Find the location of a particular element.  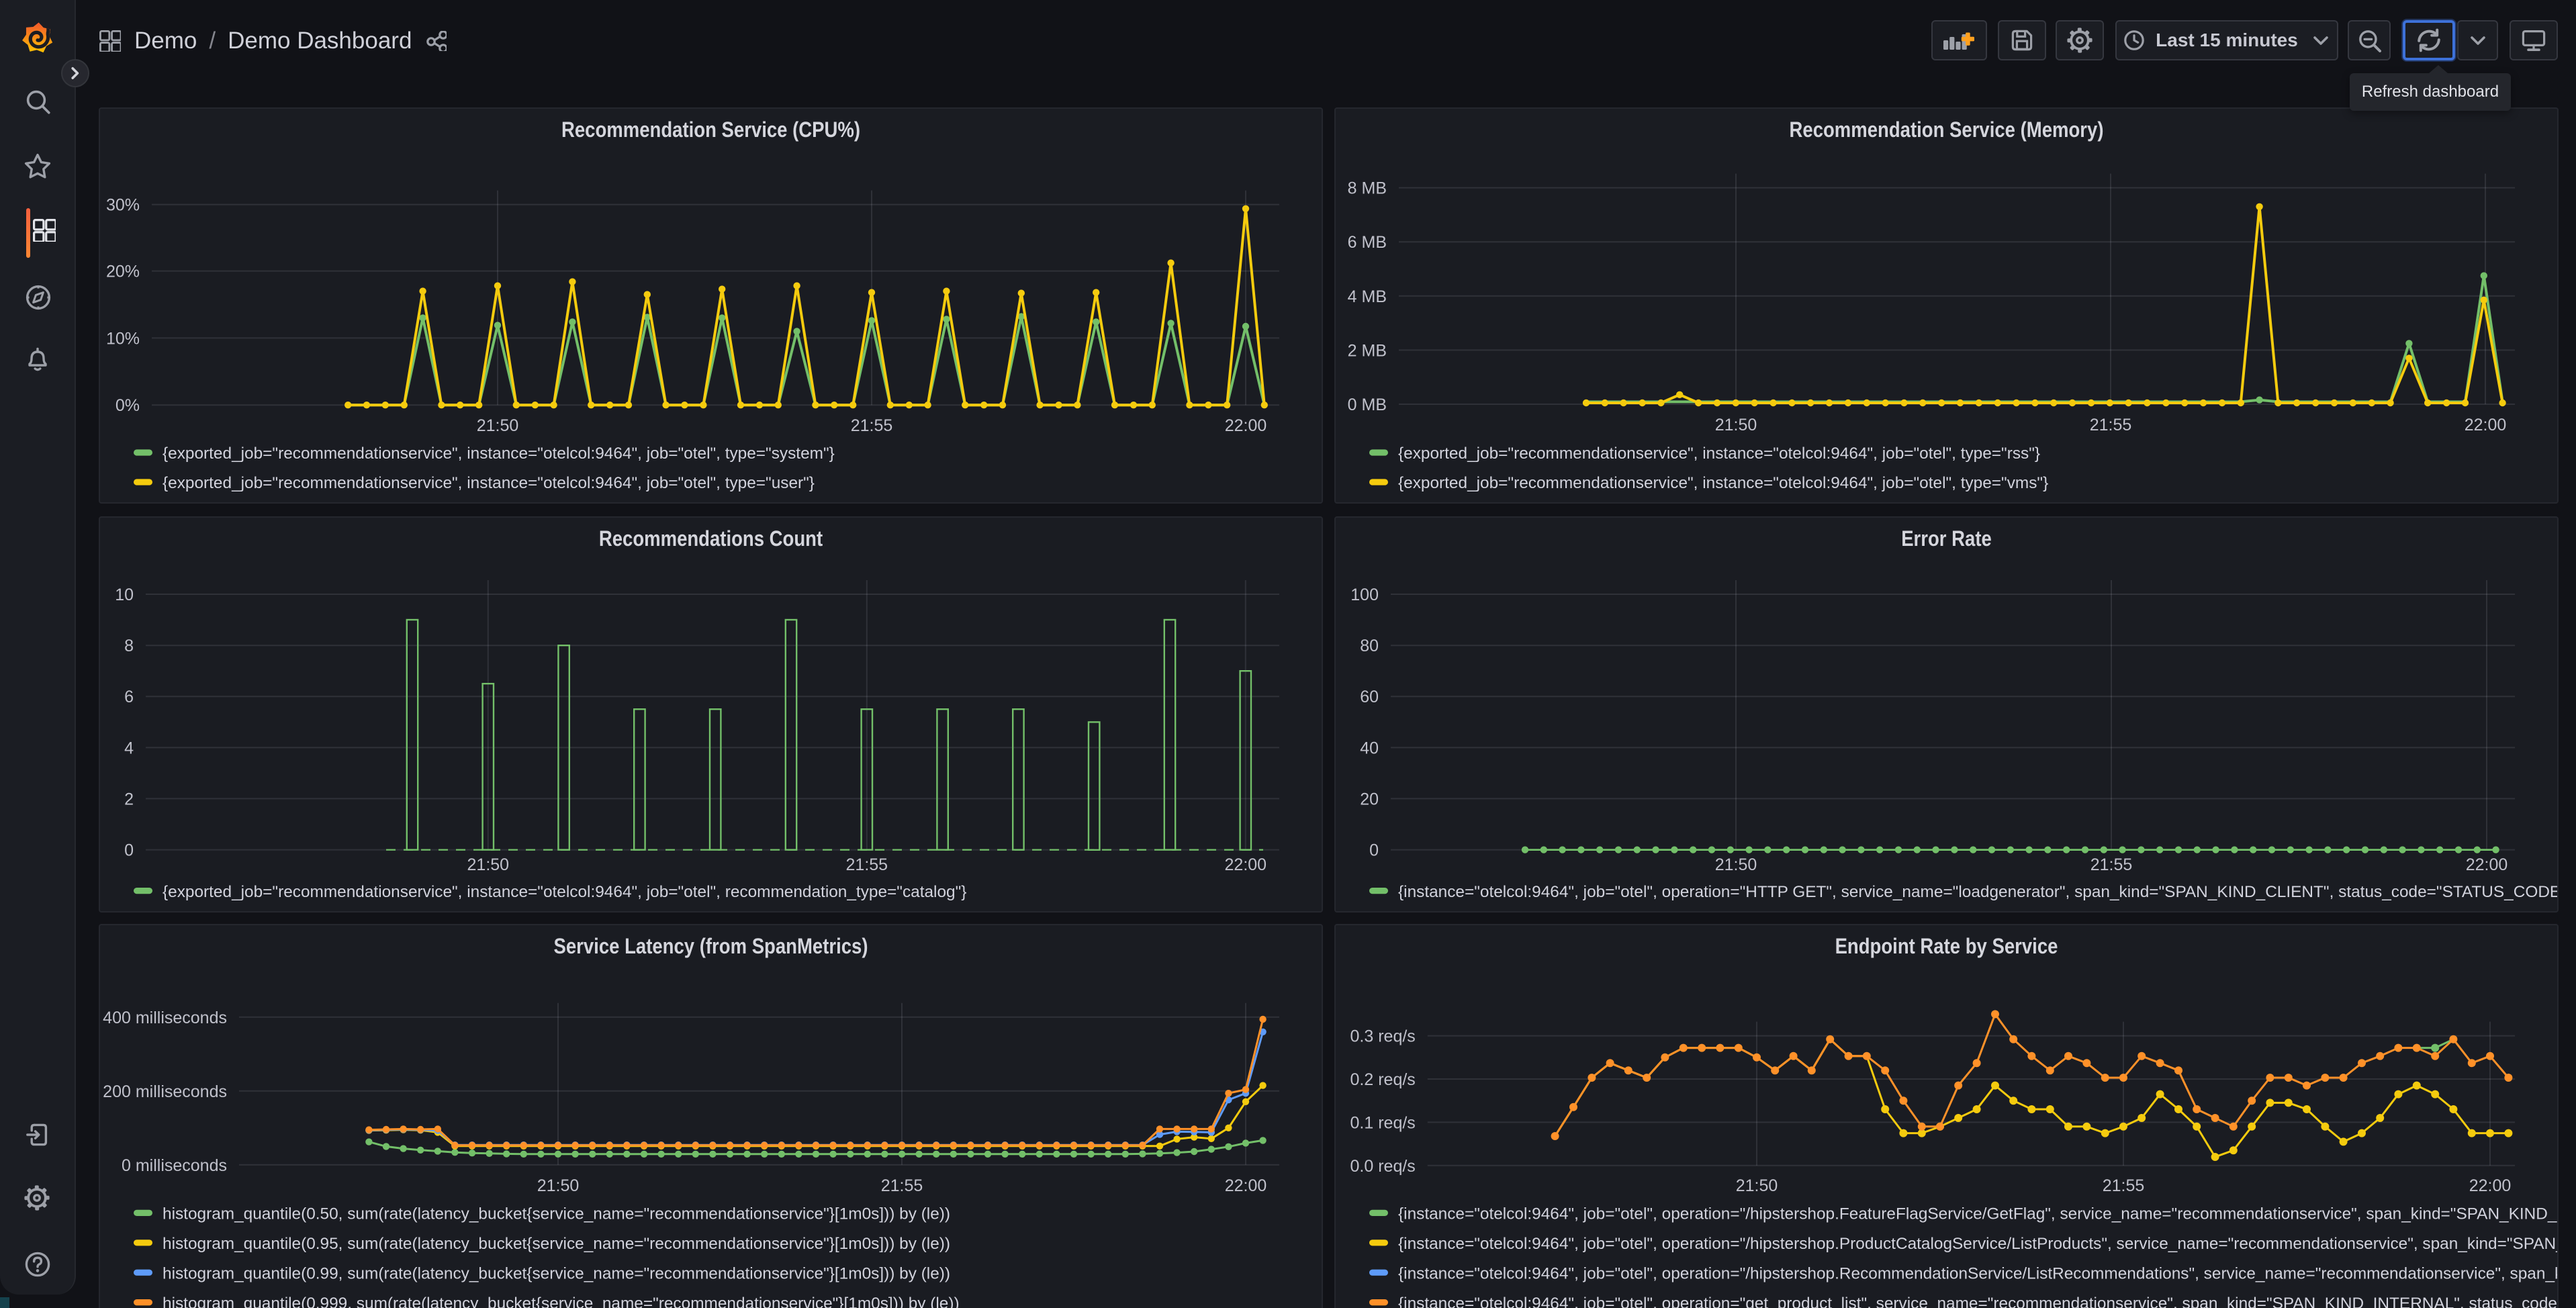

svg-text: 0.3 req/s is located at coordinates (1383, 1036).